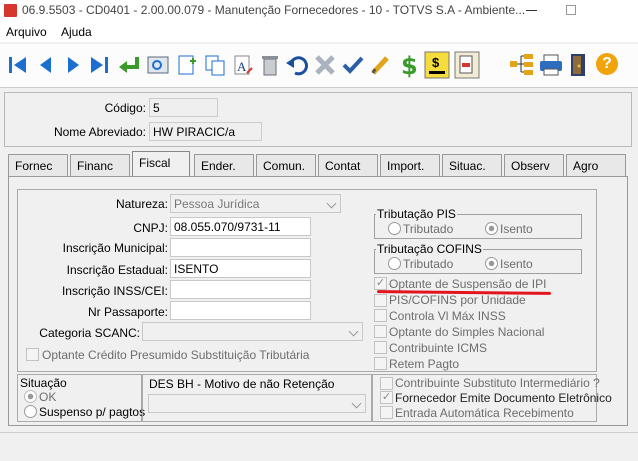 The width and height of the screenshot is (638, 461). What do you see at coordinates (161, 164) in the screenshot?
I see `tab-fiscal: Fiscal` at bounding box center [161, 164].